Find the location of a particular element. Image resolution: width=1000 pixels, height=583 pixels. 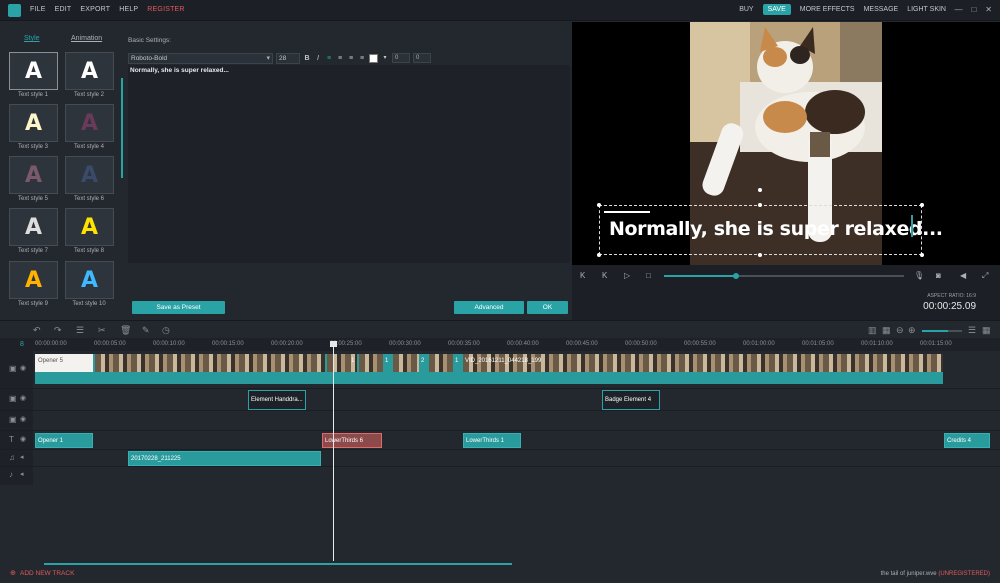

clock-icon: ◷ is located at coordinates (166, 330).